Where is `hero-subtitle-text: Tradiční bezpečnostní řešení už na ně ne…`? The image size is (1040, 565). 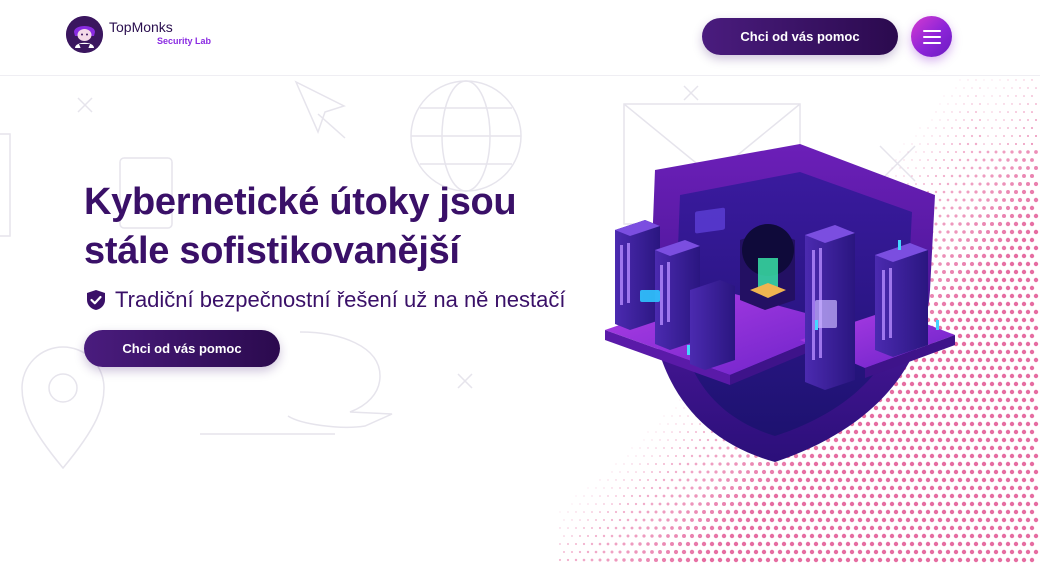 hero-subtitle-text: Tradiční bezpečnostní řešení už na ně ne… is located at coordinates (340, 299).